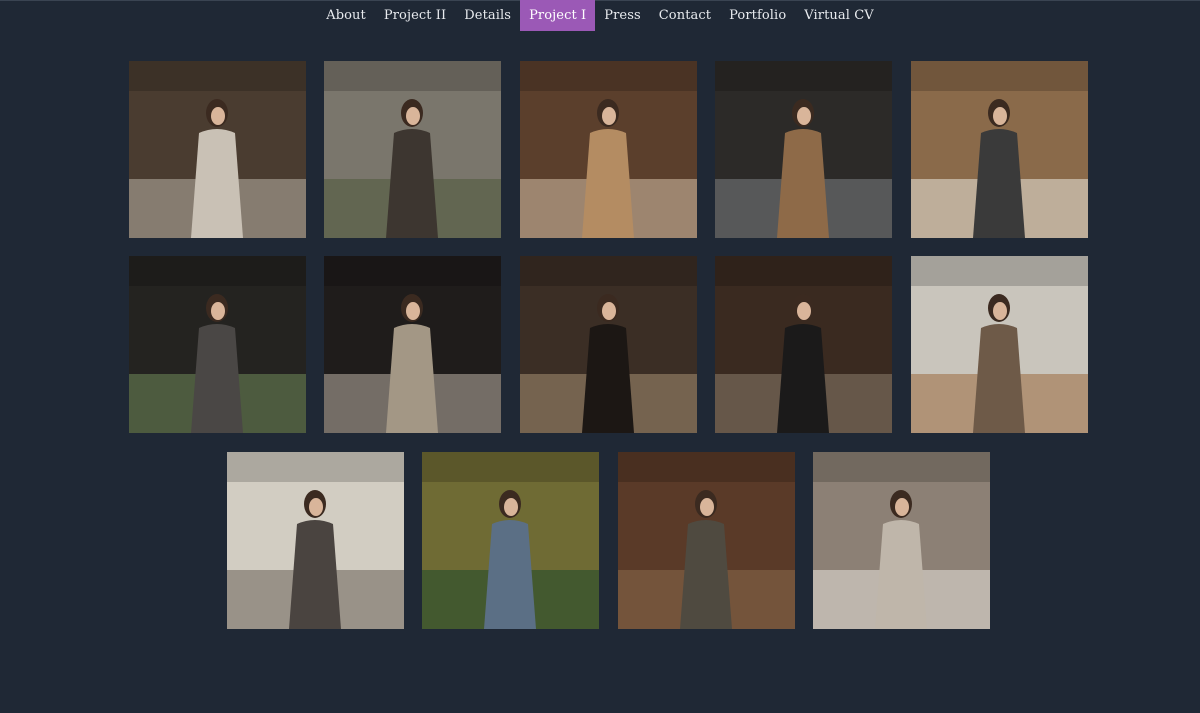  I want to click on photo-two-women-white-tiles, so click(999, 344).